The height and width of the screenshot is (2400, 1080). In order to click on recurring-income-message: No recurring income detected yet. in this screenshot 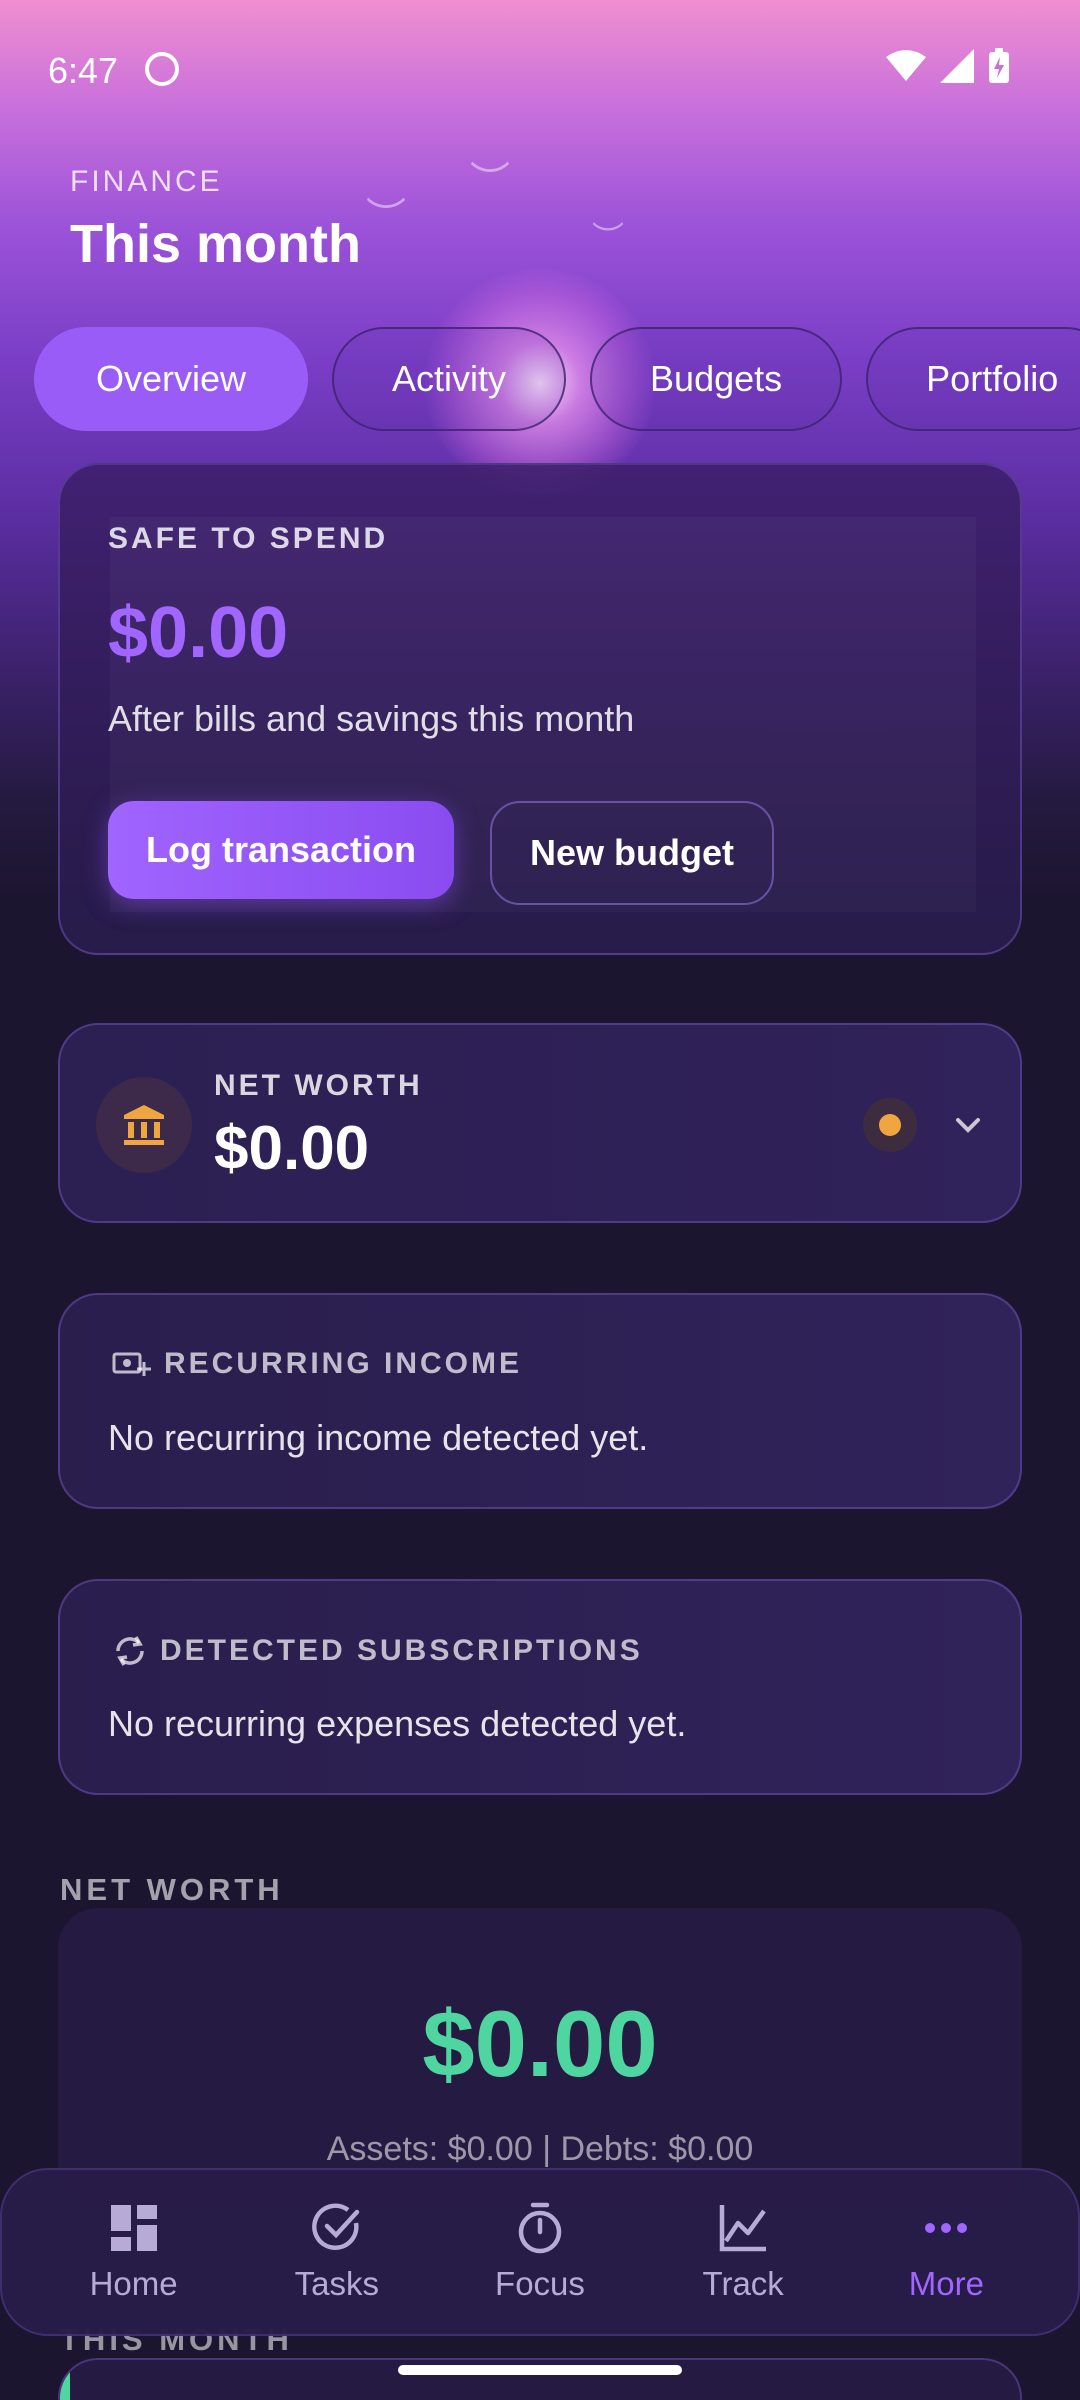, I will do `click(378, 1437)`.